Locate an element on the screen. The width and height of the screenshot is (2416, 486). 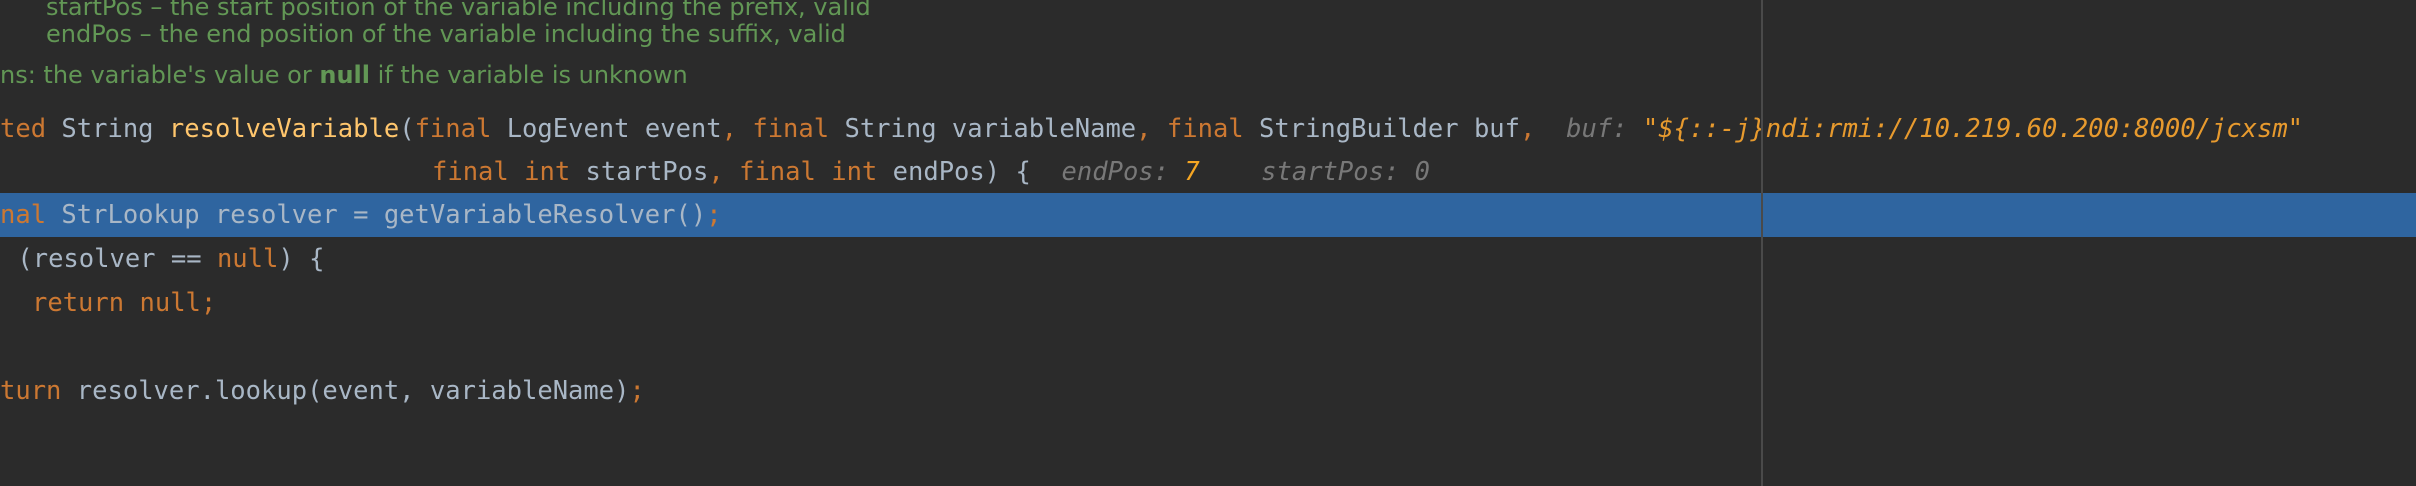
return-type: String is located at coordinates (107, 129).